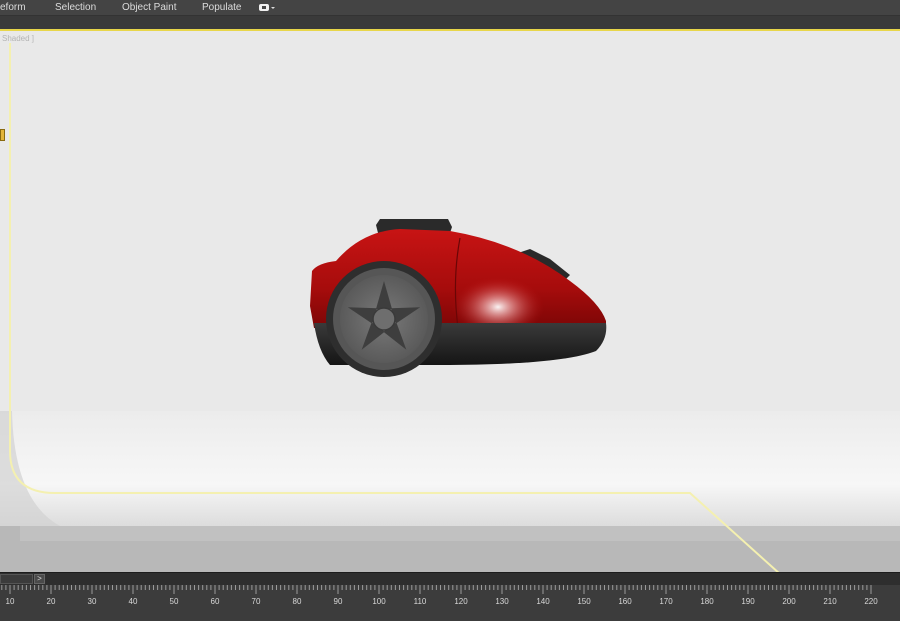 The image size is (900, 621). I want to click on ruler-label: 50, so click(174, 601).